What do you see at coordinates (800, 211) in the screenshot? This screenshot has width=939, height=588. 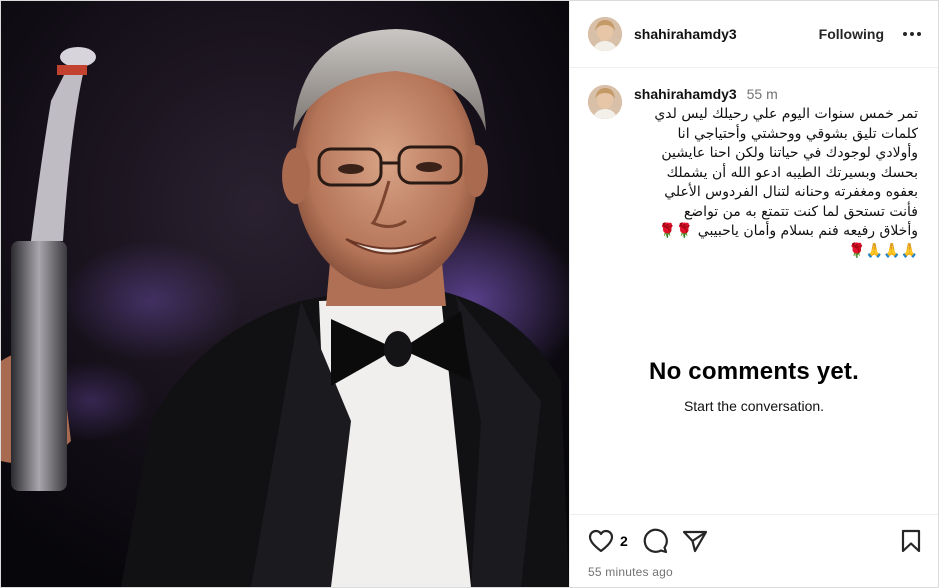 I see `caption-line: فأنت تستحق لما كنت تتمتع به من تواضع` at bounding box center [800, 211].